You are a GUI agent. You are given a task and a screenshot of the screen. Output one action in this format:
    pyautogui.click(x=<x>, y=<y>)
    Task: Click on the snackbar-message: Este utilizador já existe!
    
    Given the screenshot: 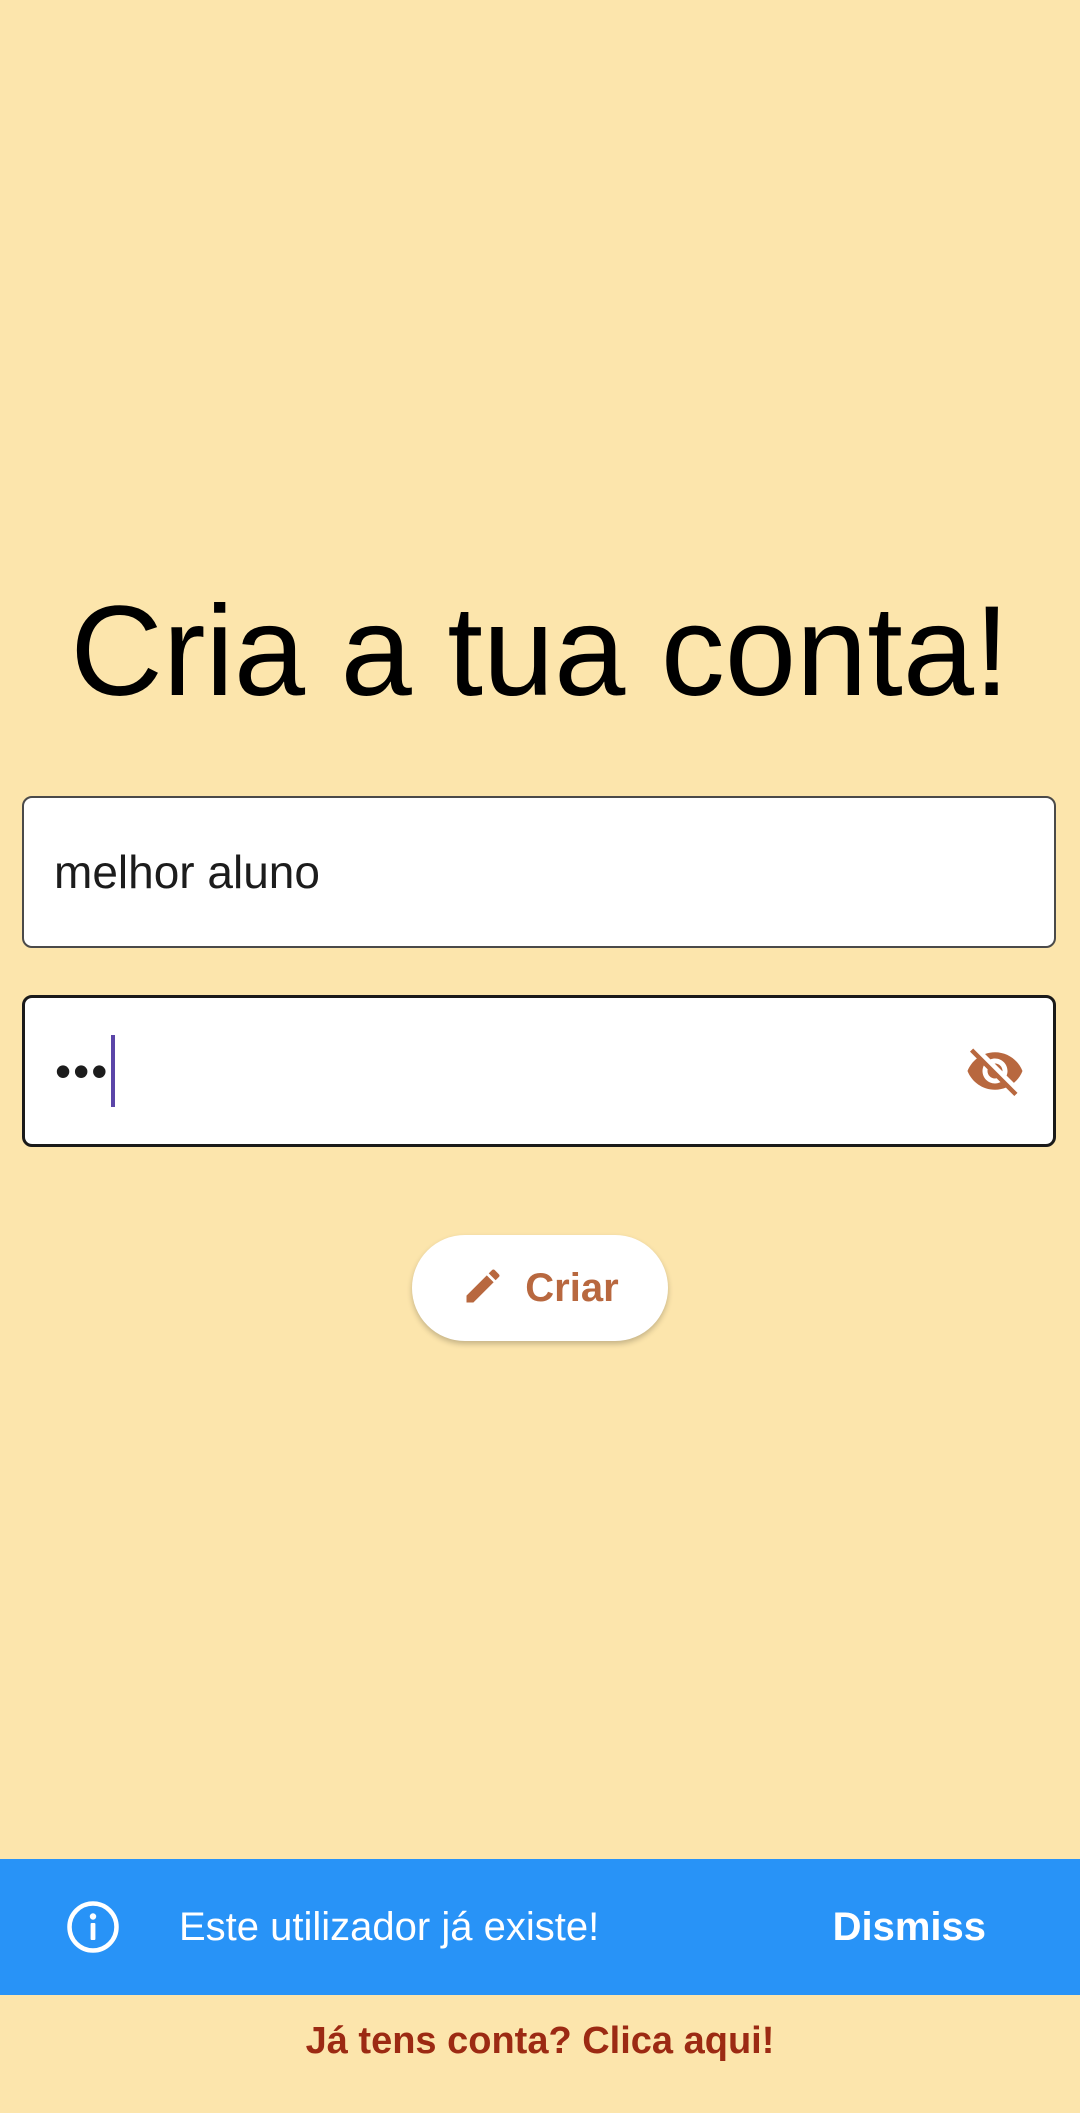 What is the action you would take?
    pyautogui.click(x=389, y=1926)
    